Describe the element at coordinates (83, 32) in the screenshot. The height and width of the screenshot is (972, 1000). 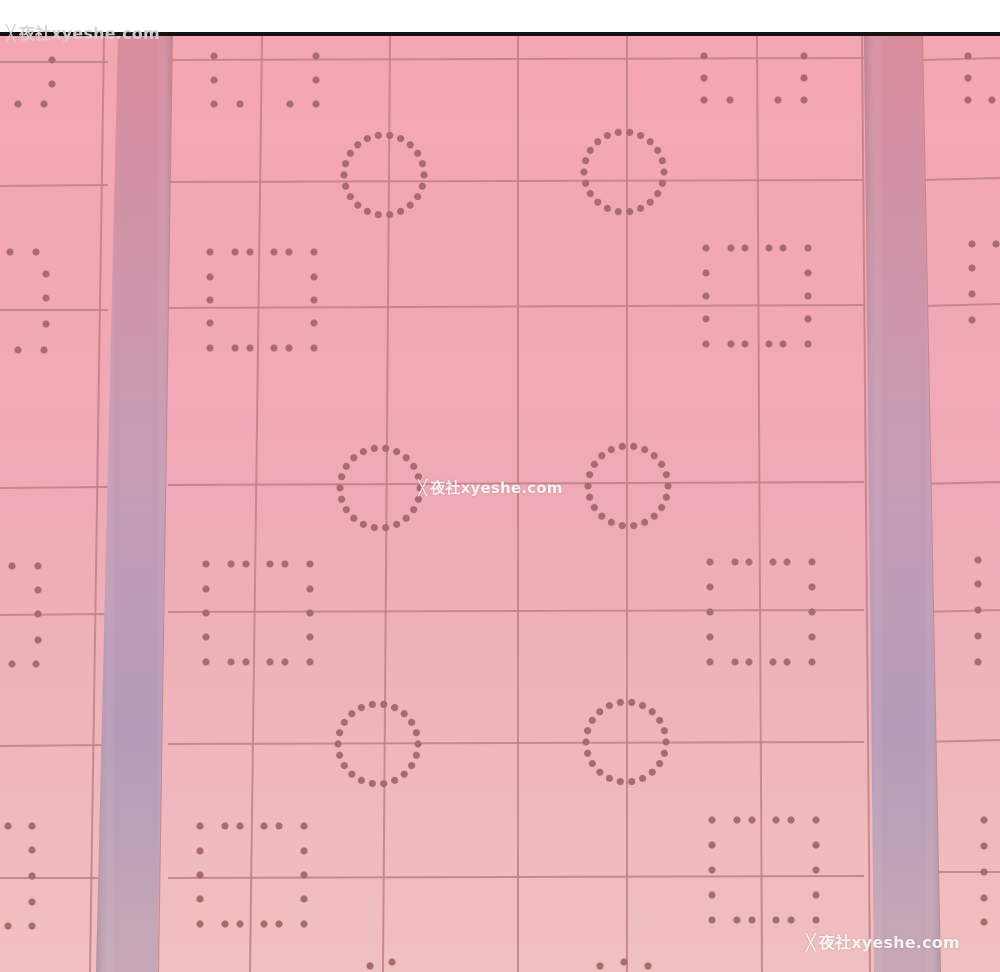
I see `watermark-top: ╳ 夜社xyeshe.com` at that location.